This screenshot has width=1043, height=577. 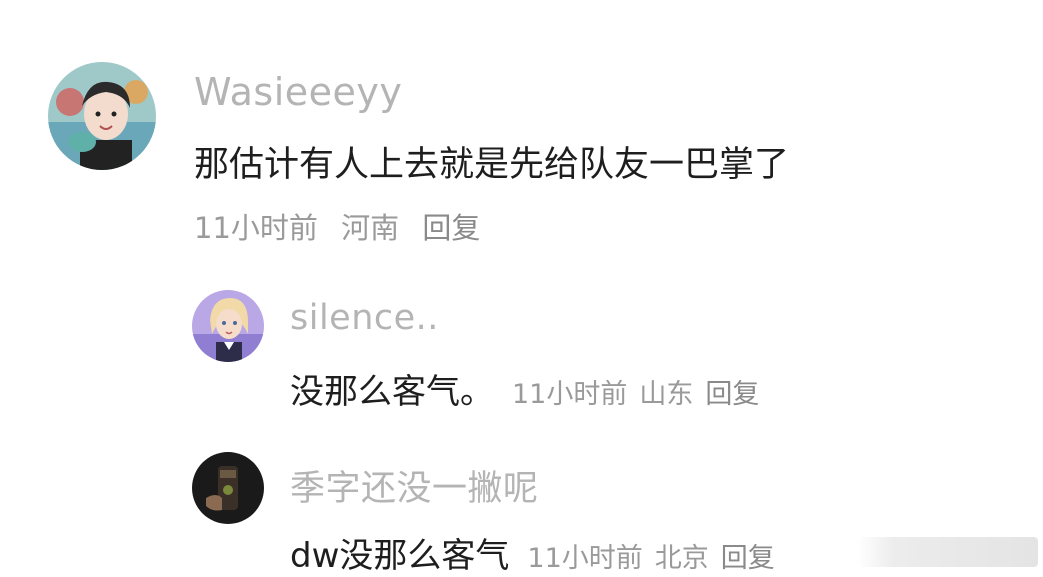 I want to click on reply-meta: 11小时前 北京 回复, so click(x=656, y=558).